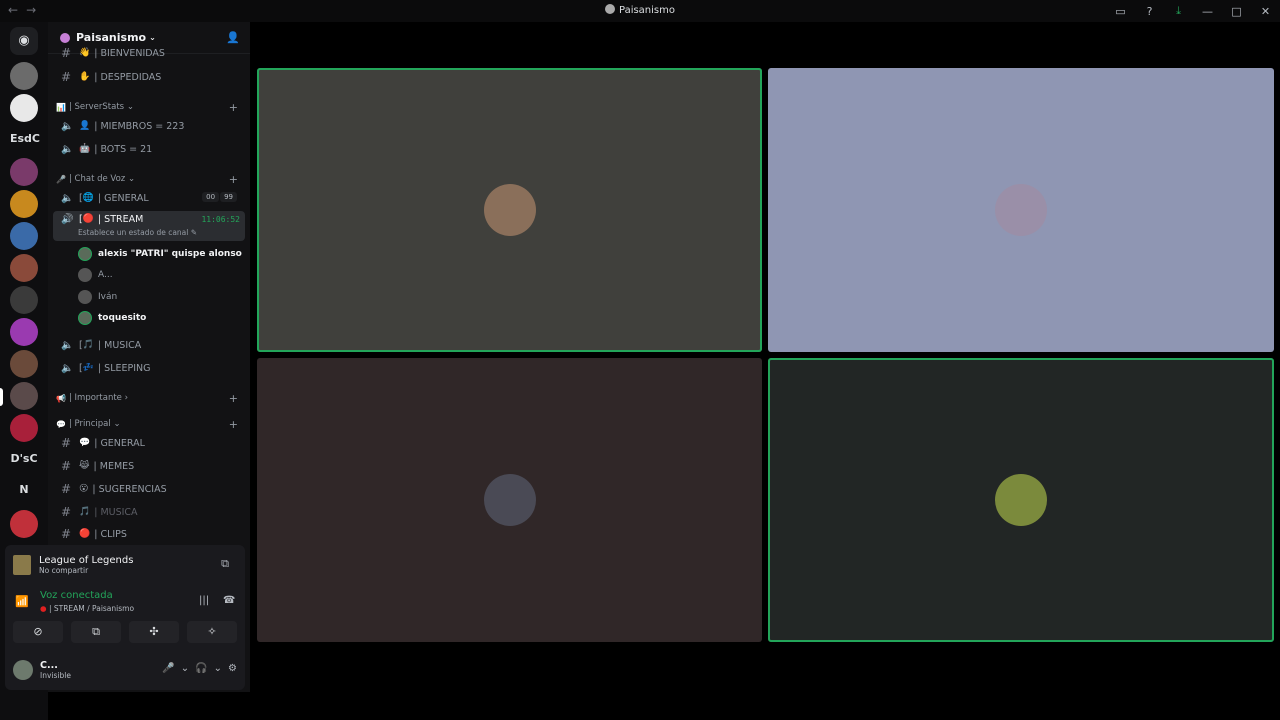 The height and width of the screenshot is (720, 1280). I want to click on voice-status-title: Voz conectada, so click(76, 595).